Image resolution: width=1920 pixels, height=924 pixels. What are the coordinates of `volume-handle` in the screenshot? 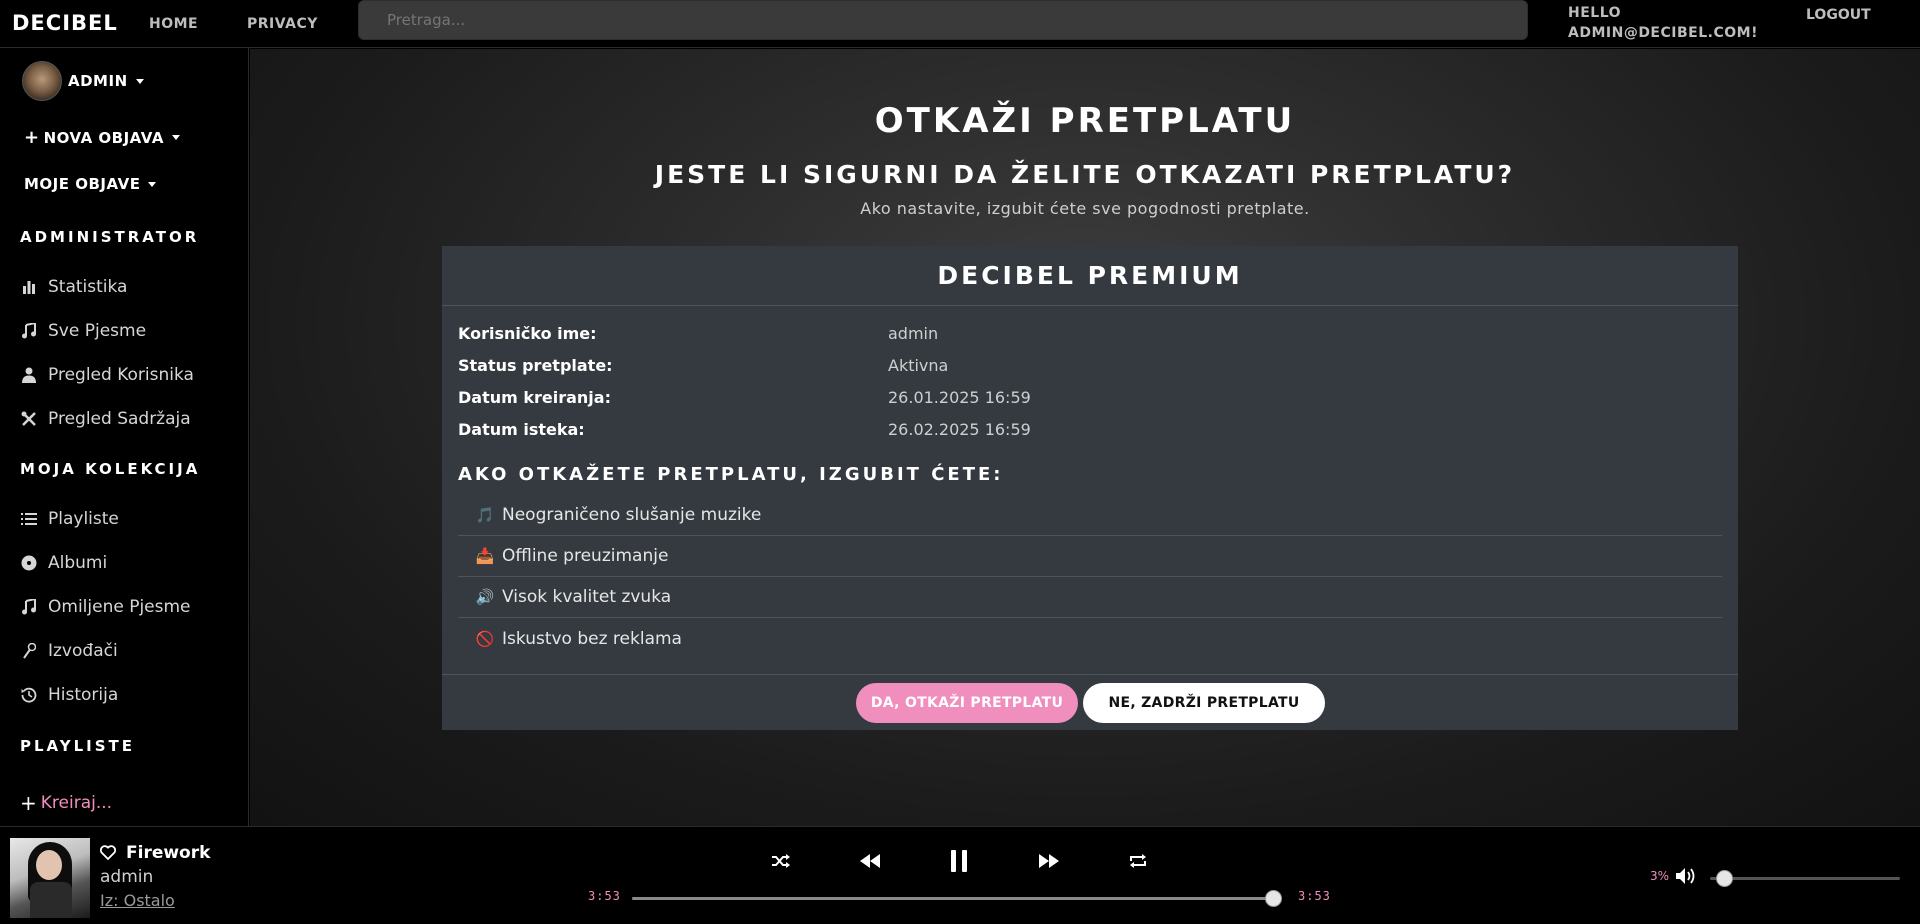 It's located at (1724, 878).